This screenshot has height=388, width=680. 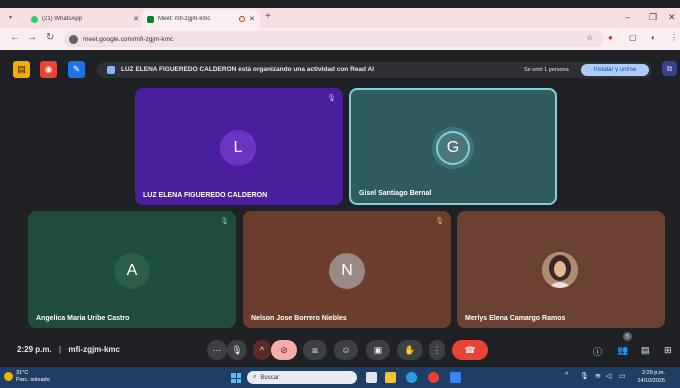 What do you see at coordinates (94, 349) in the screenshot?
I see `meeting-code: mfi-zgjm-kmc` at bounding box center [94, 349].